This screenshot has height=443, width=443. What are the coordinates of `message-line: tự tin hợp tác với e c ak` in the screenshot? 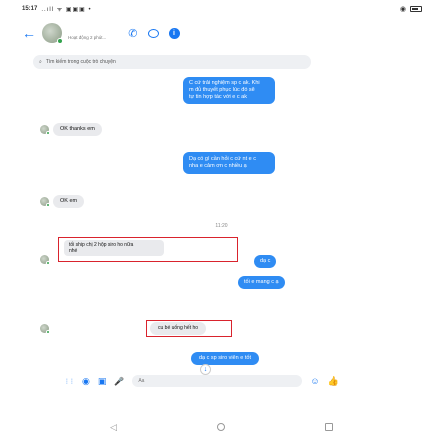 It's located at (218, 97).